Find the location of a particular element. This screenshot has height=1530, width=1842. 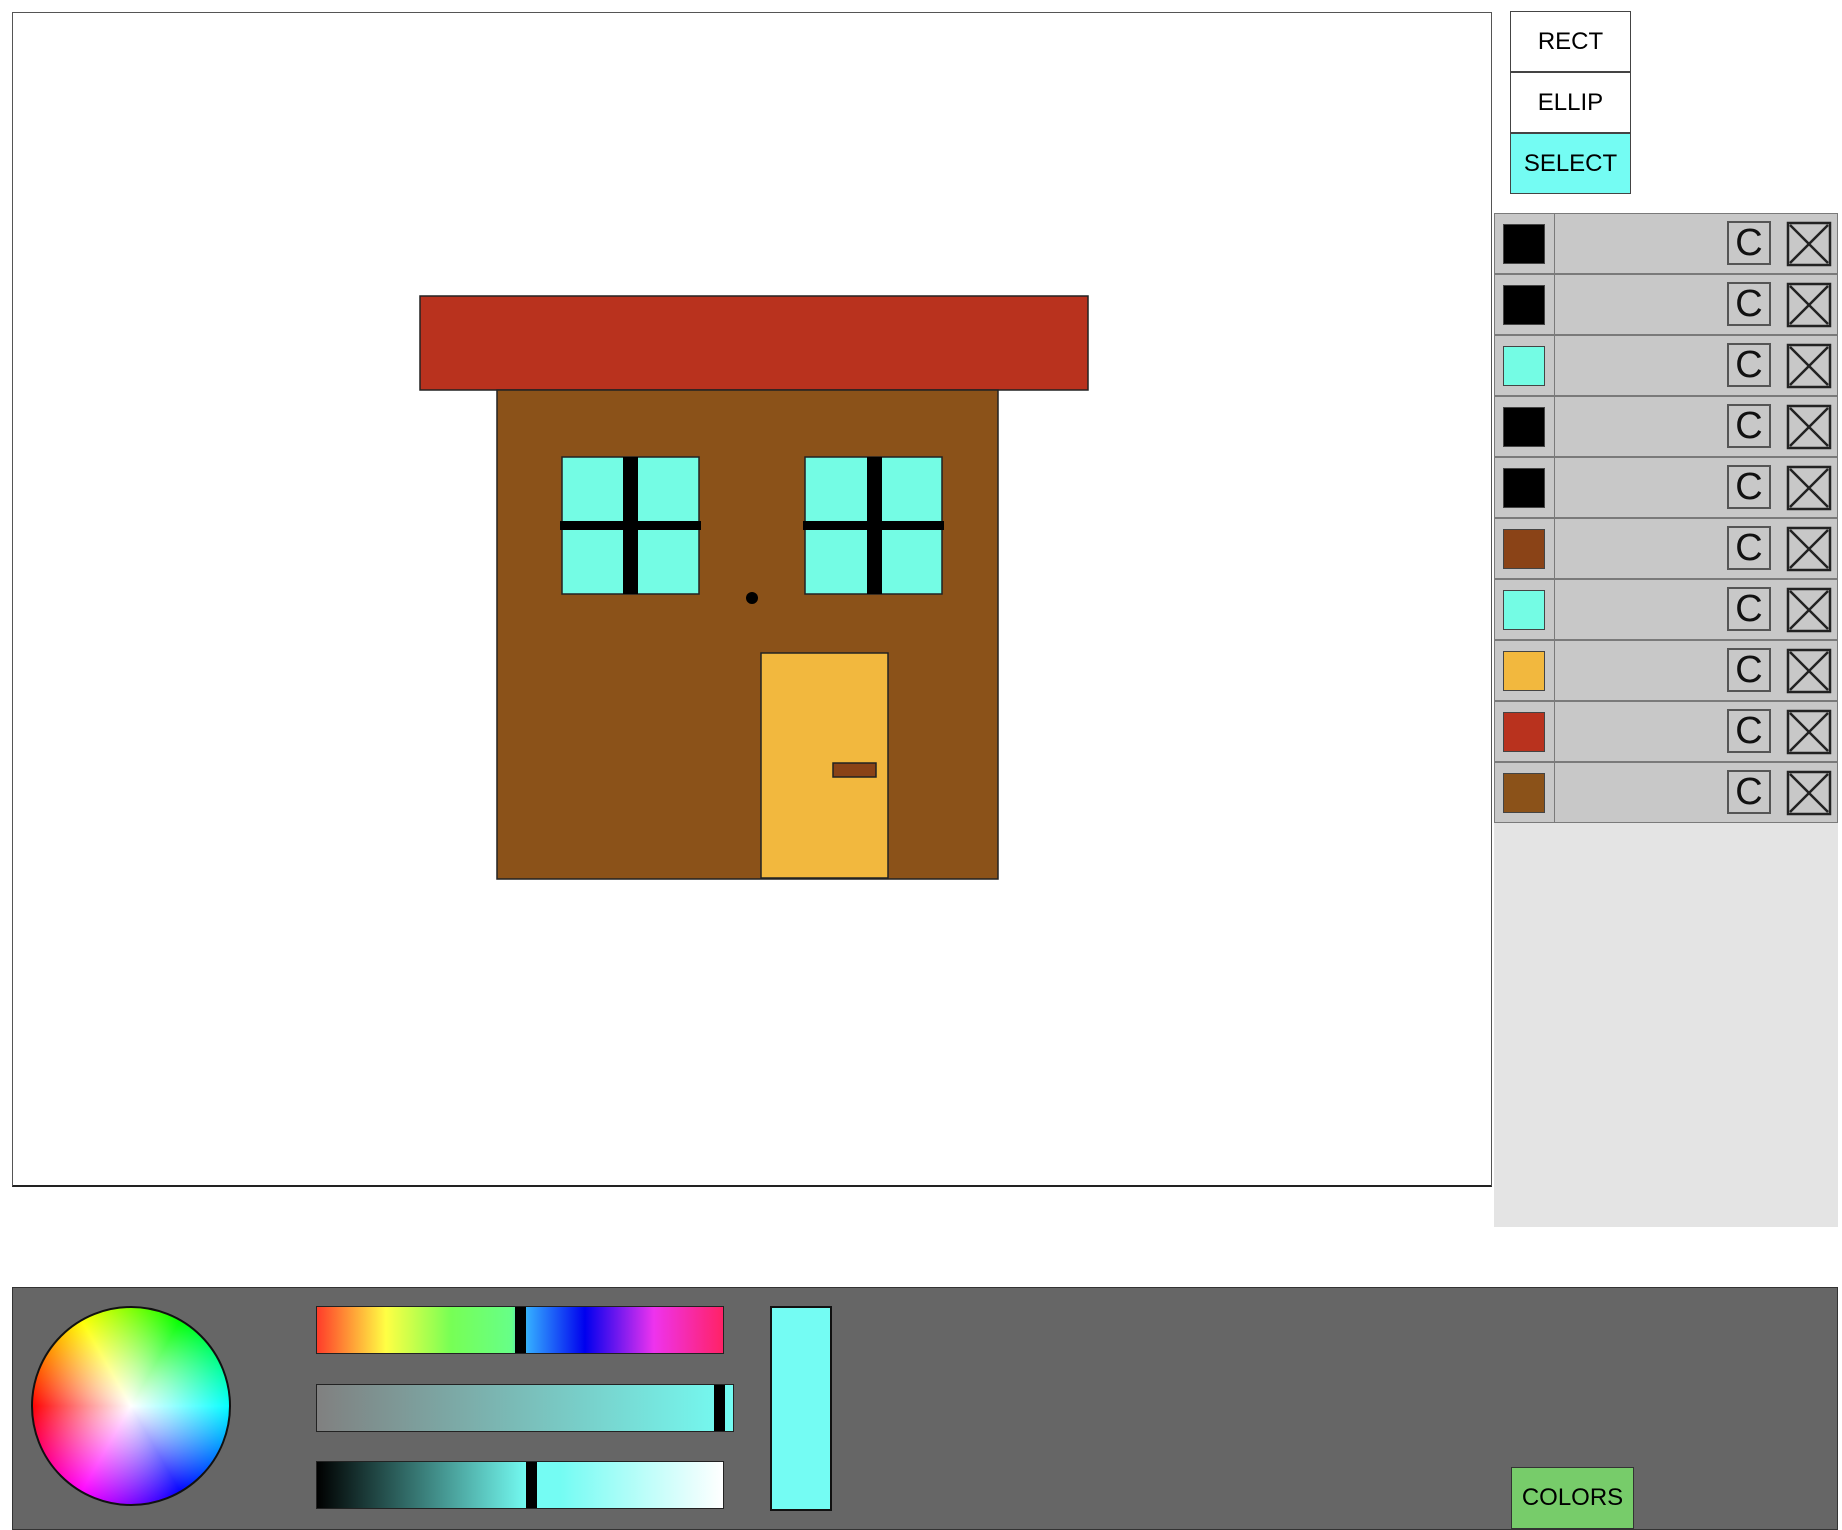

hue-slider is located at coordinates (520, 1330).